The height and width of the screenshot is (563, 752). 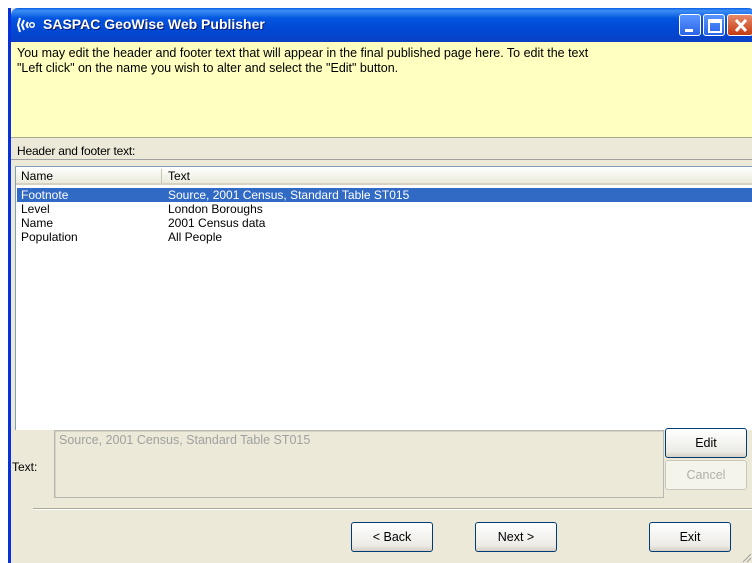 What do you see at coordinates (381, 159) in the screenshot?
I see `section-divider` at bounding box center [381, 159].